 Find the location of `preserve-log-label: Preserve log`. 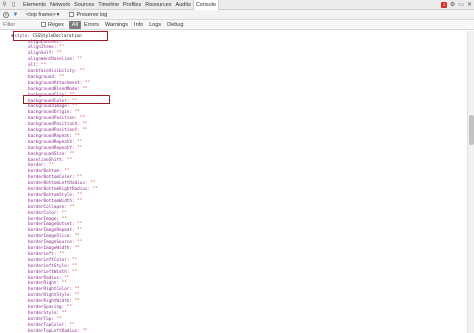

preserve-log-label: Preserve log is located at coordinates (92, 14).